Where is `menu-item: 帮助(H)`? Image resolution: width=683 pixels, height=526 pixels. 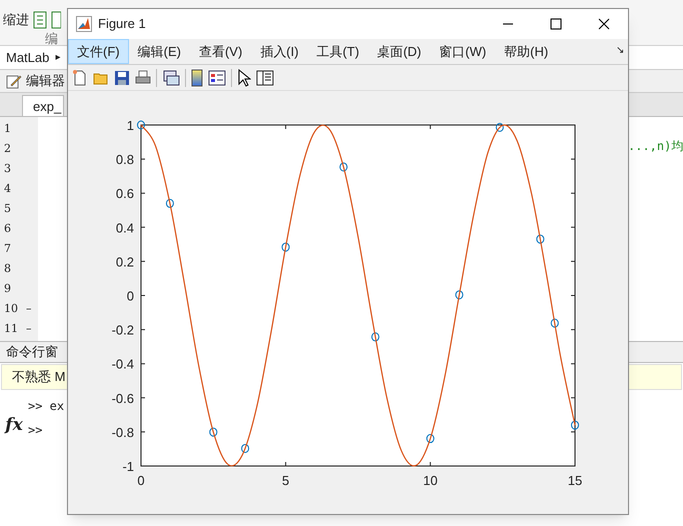
menu-item: 帮助(H) is located at coordinates (526, 51).